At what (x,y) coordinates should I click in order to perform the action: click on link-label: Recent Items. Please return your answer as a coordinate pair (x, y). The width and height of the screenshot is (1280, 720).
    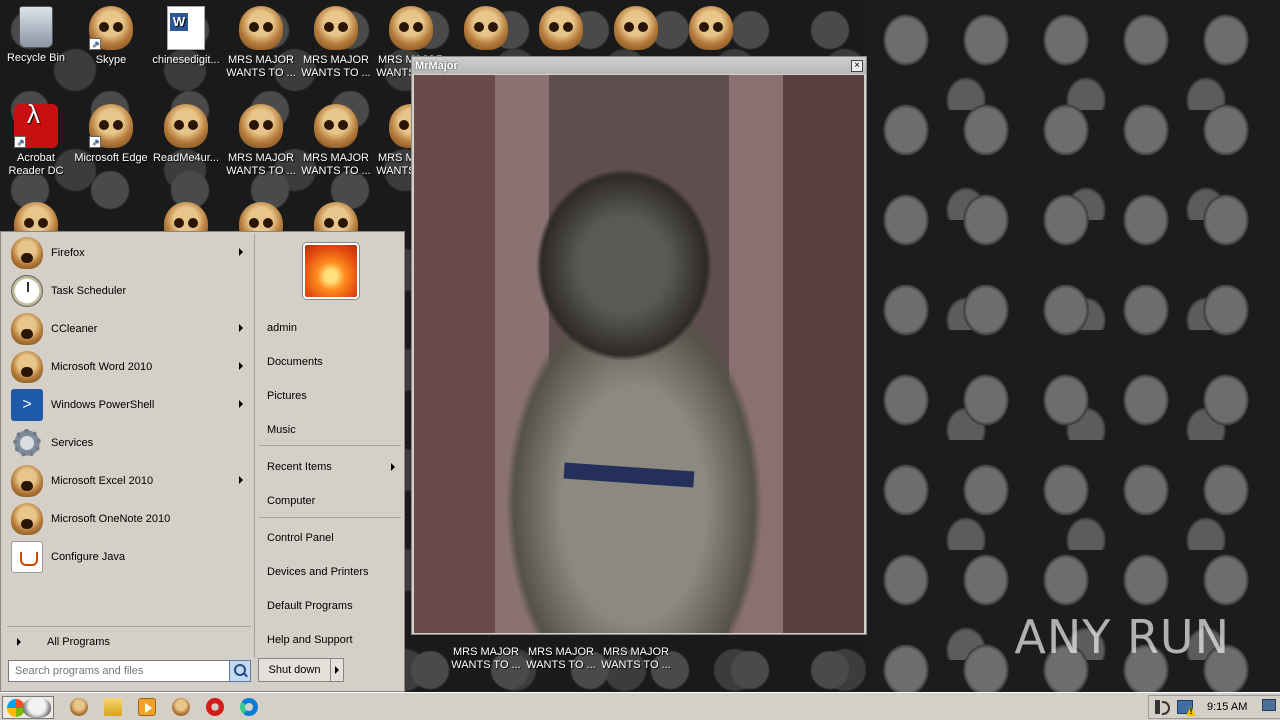
    Looking at the image, I should click on (299, 467).